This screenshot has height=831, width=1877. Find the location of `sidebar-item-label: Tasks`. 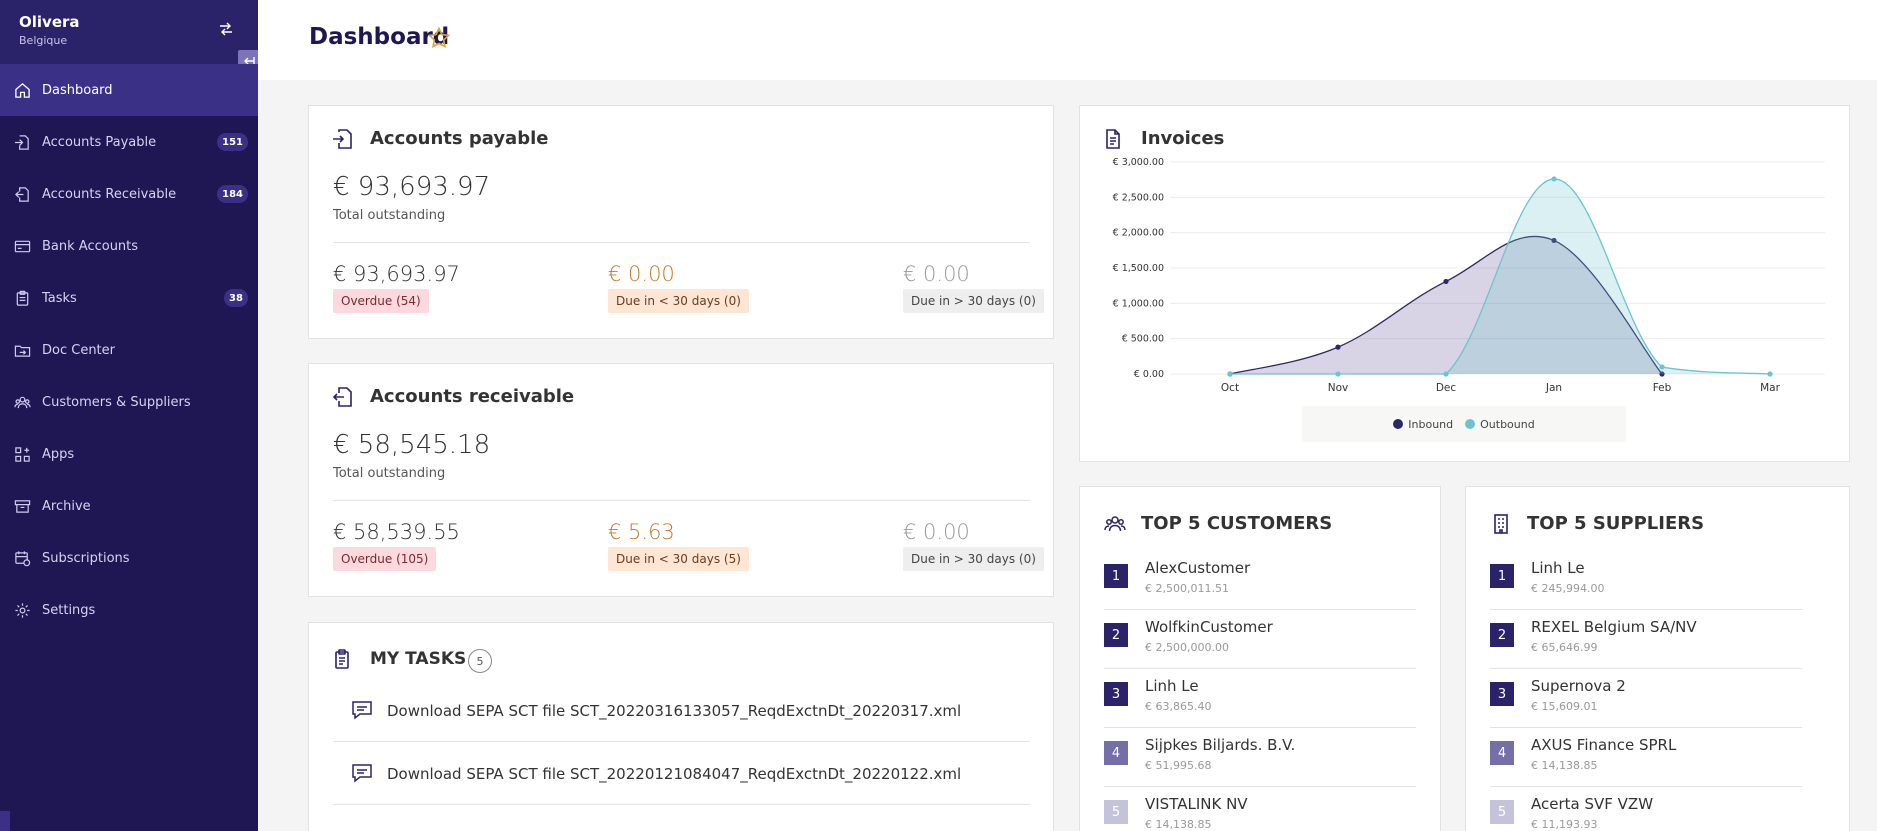

sidebar-item-label: Tasks is located at coordinates (59, 298).